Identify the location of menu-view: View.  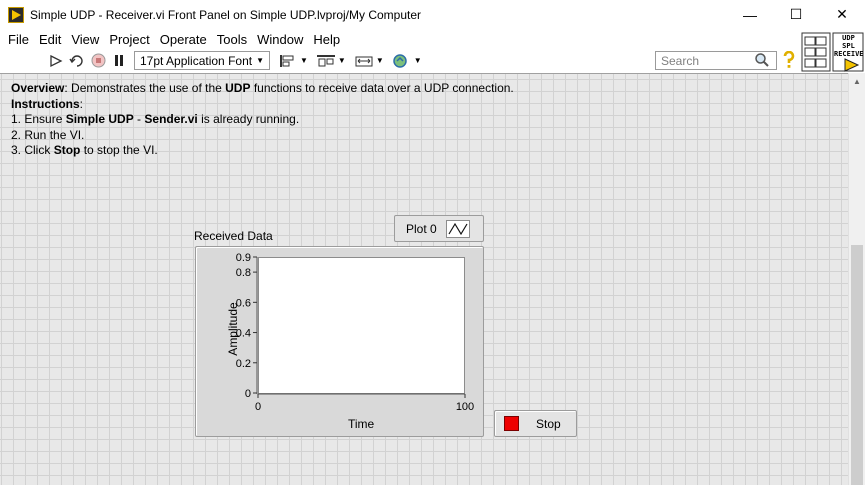
(85, 39).